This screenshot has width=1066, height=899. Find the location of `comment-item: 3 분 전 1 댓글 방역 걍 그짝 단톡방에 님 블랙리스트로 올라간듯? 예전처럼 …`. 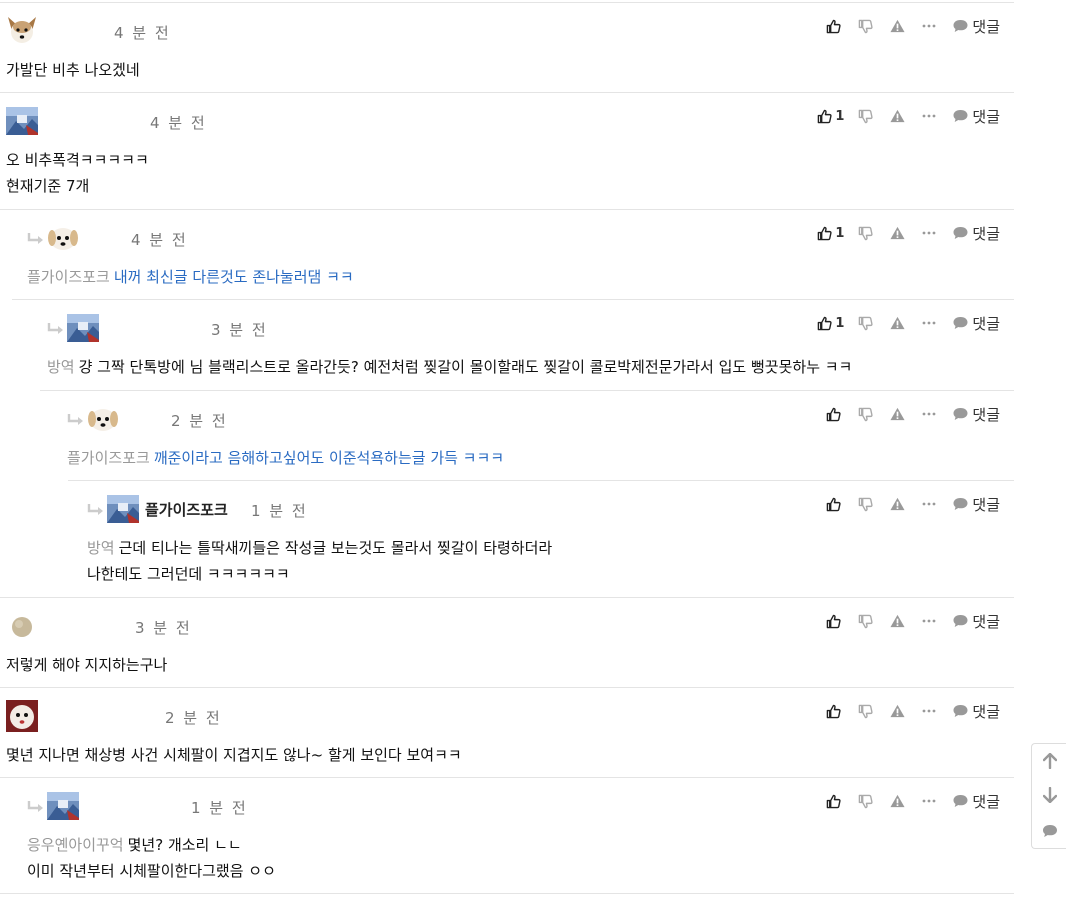

comment-item: 3 분 전 1 댓글 방역 걍 그짝 단톡방에 님 블랙리스트로 올라간듯? 예전처럼 … is located at coordinates (513, 344).